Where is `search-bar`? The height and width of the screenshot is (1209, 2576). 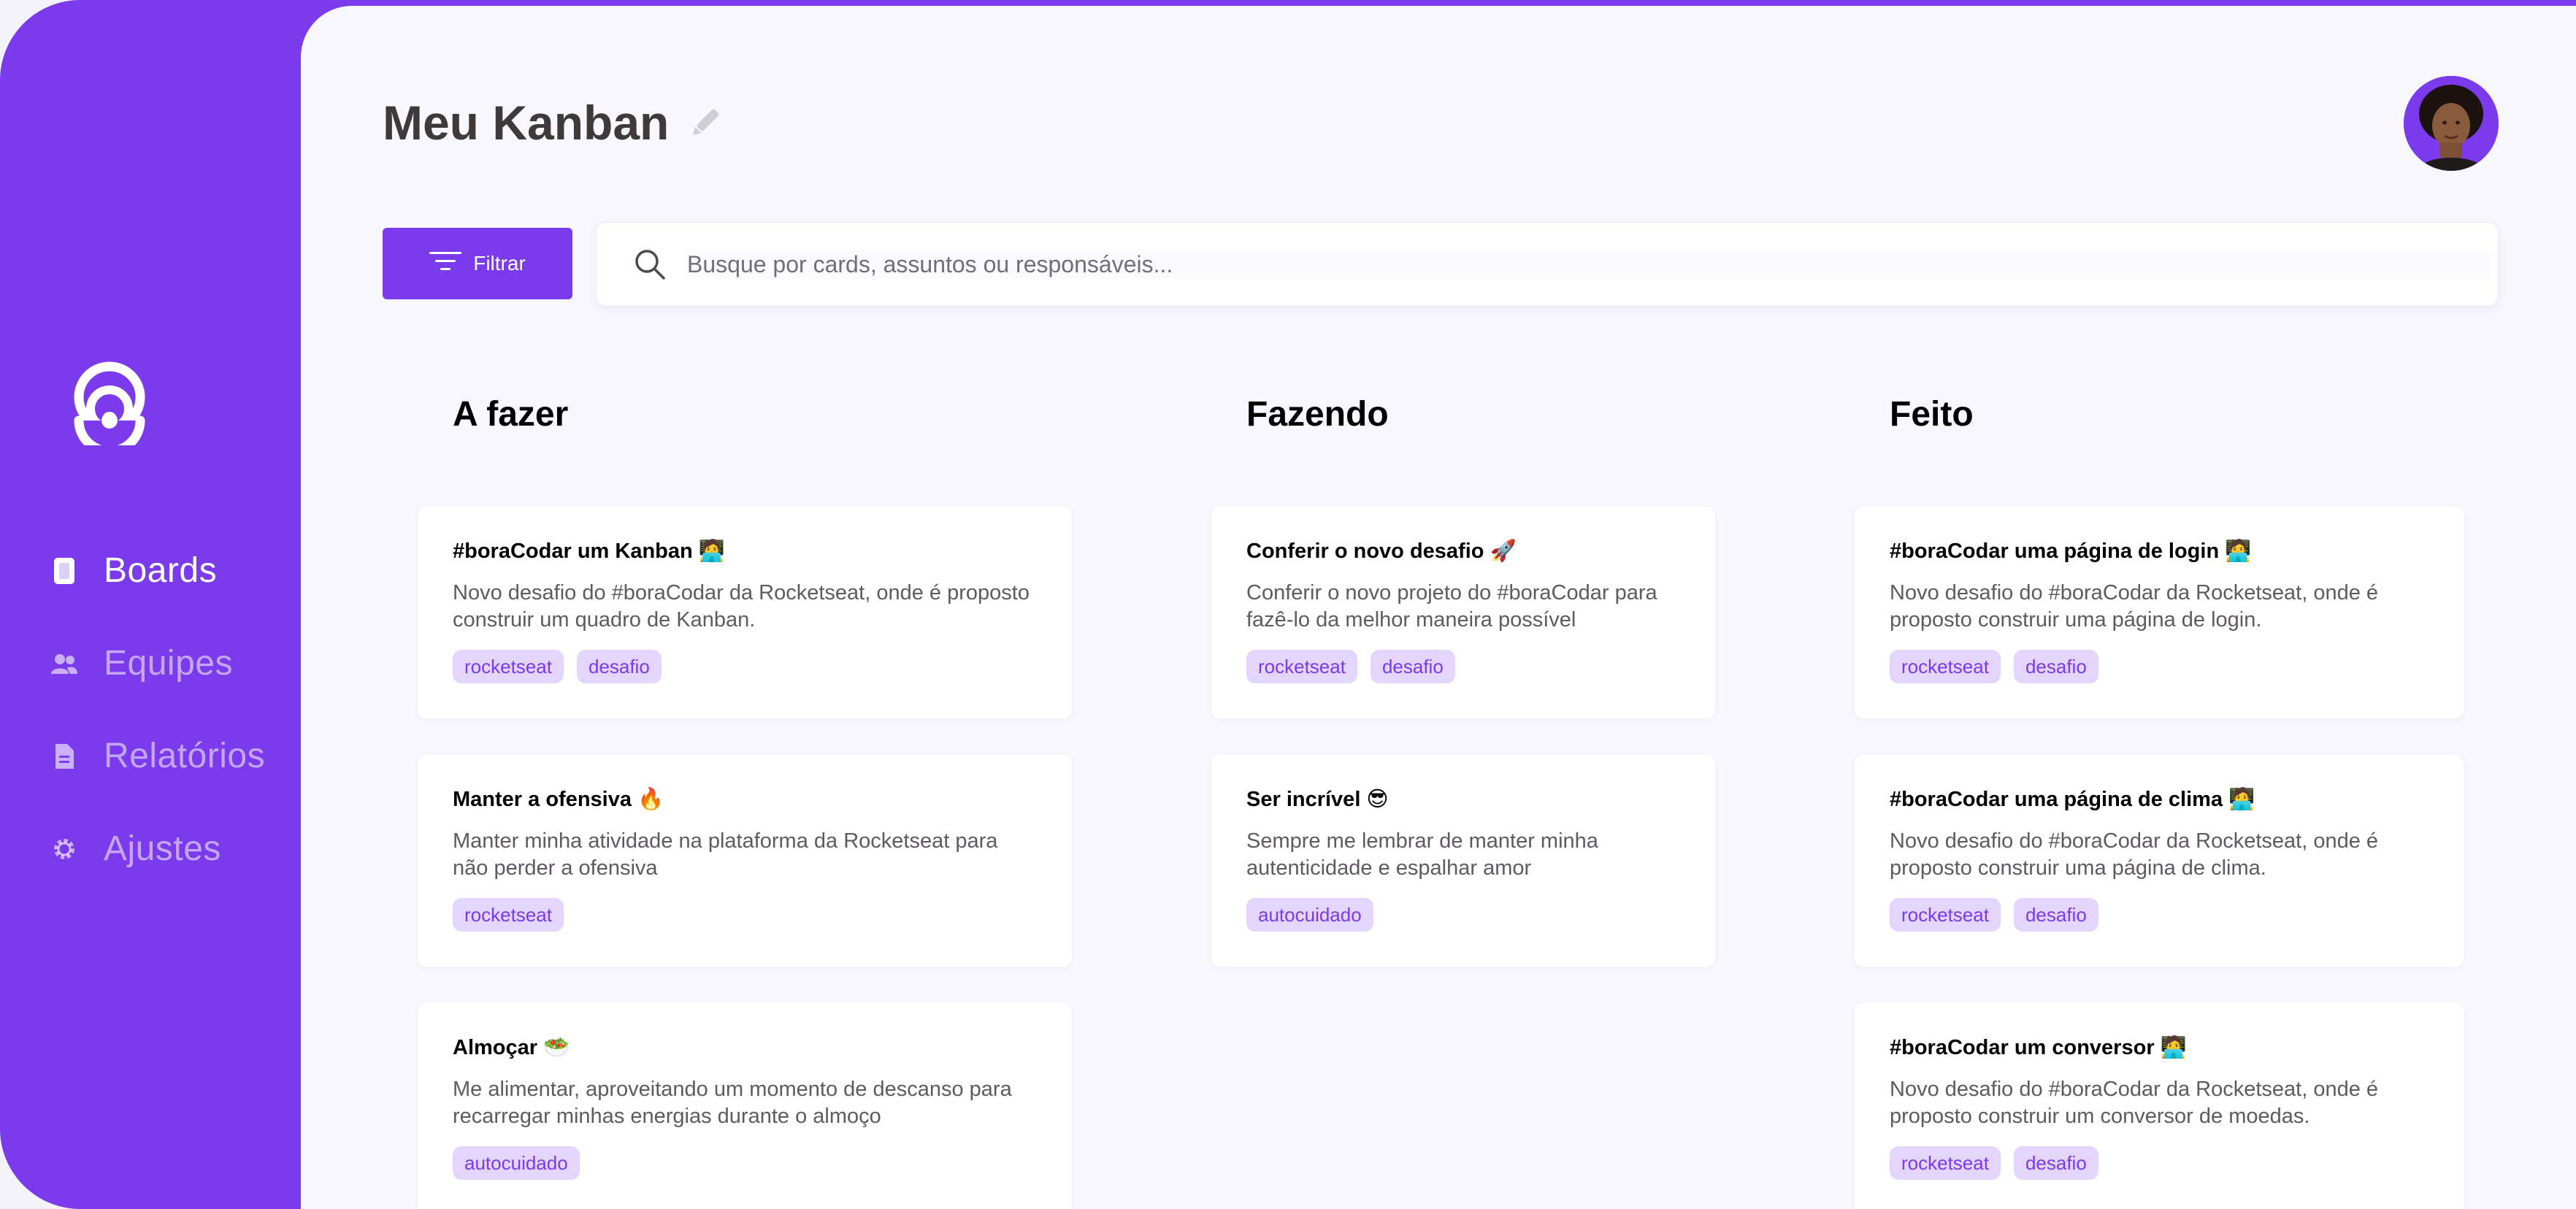 search-bar is located at coordinates (1547, 265).